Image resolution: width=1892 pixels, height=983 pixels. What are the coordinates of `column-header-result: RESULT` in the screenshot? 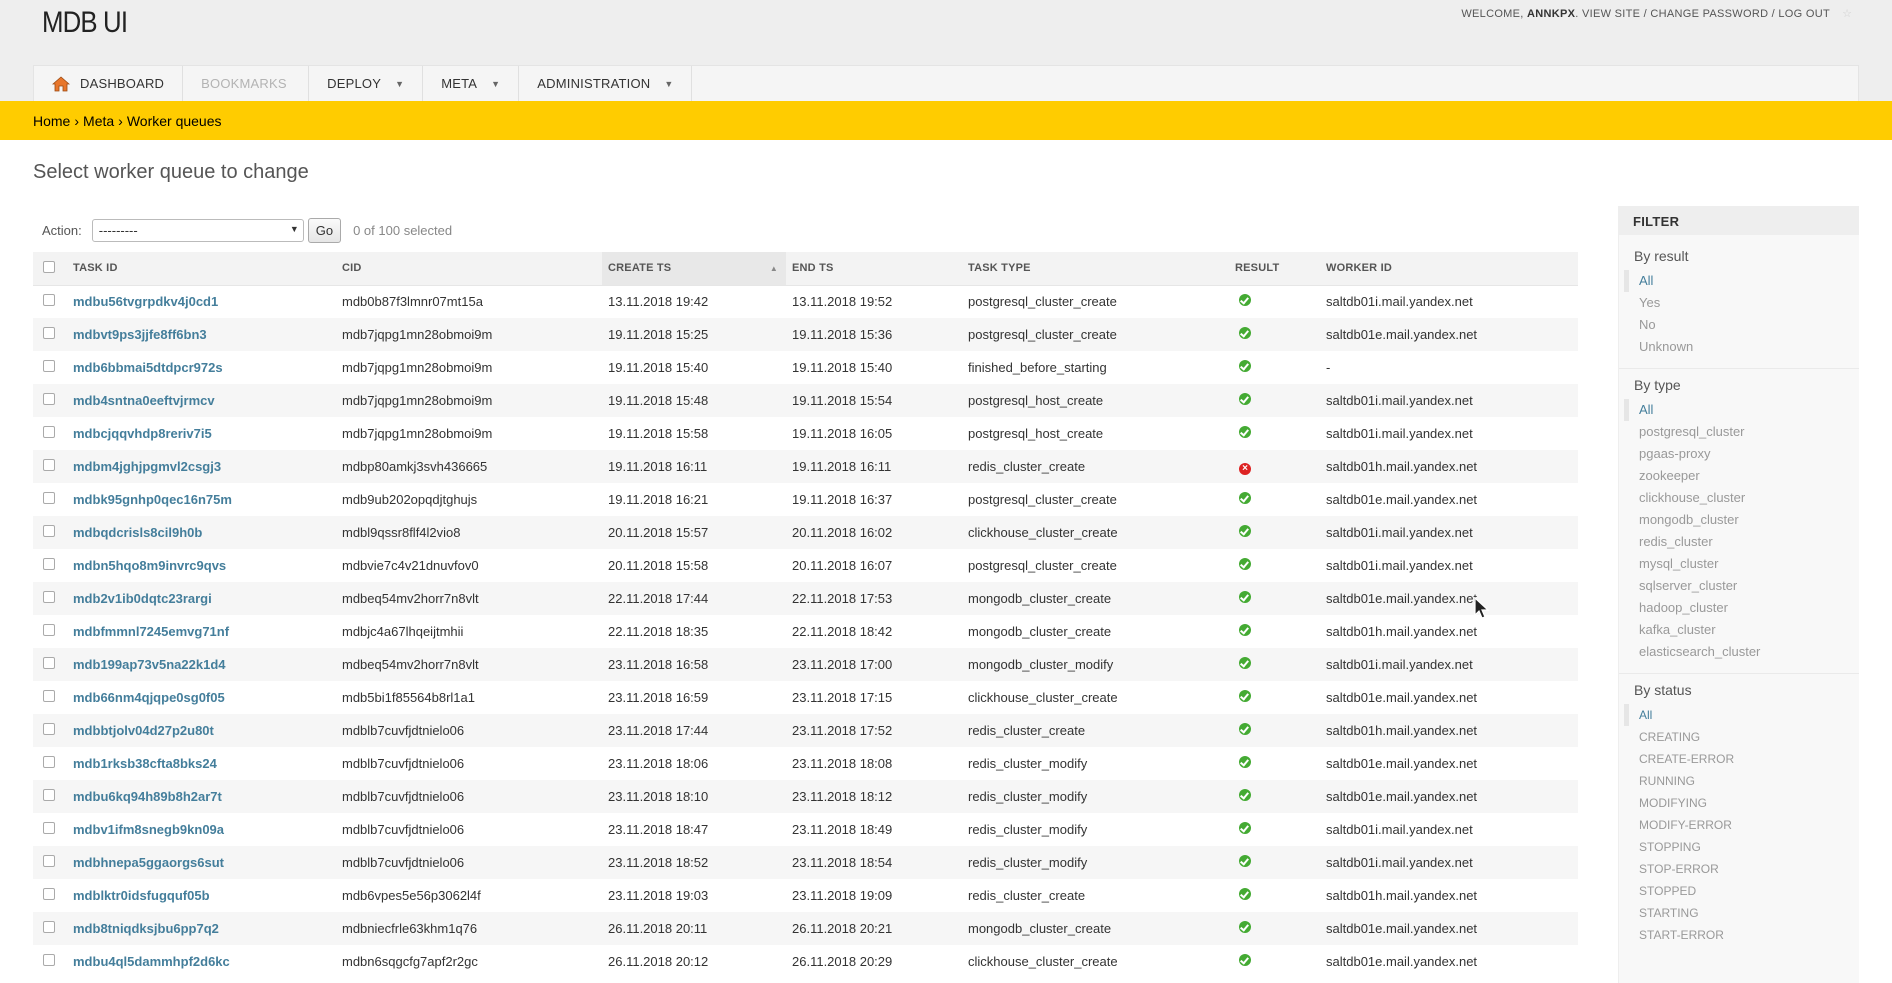 It's located at (1274, 269).